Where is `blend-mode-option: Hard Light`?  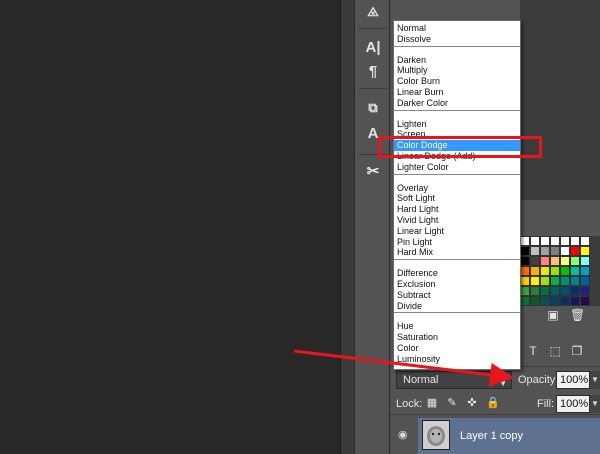
blend-mode-option: Hard Light is located at coordinates (457, 209).